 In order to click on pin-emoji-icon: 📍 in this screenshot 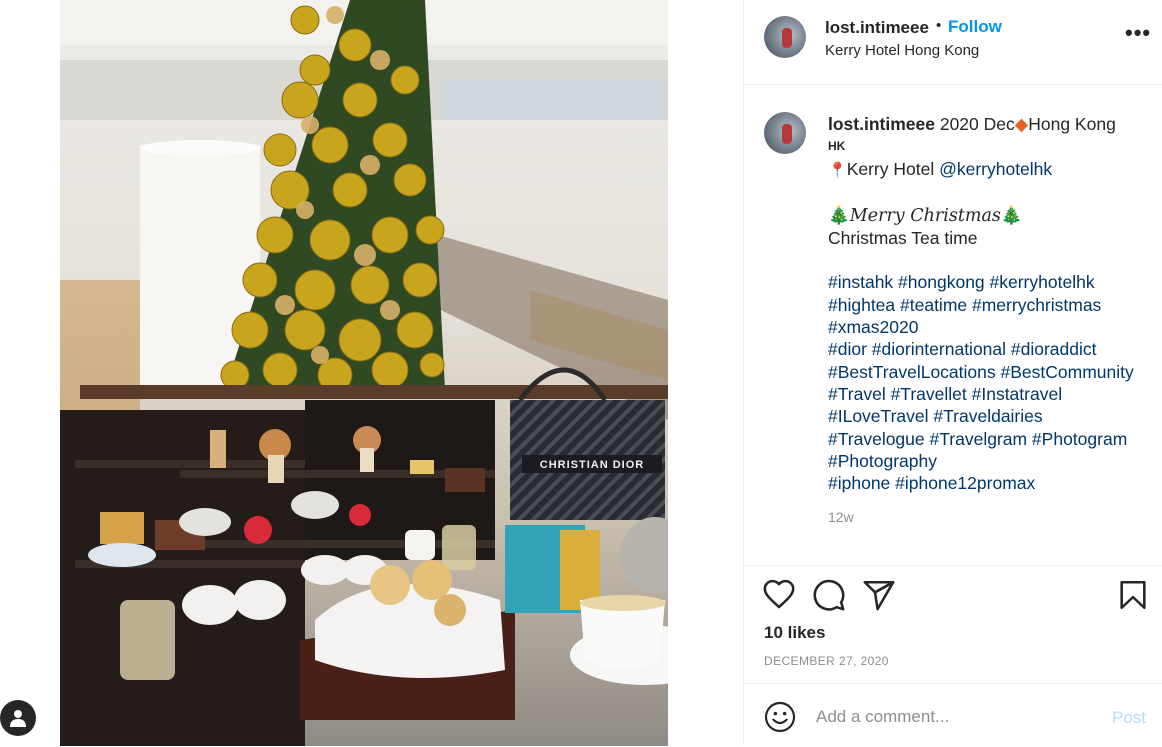, I will do `click(837, 170)`.